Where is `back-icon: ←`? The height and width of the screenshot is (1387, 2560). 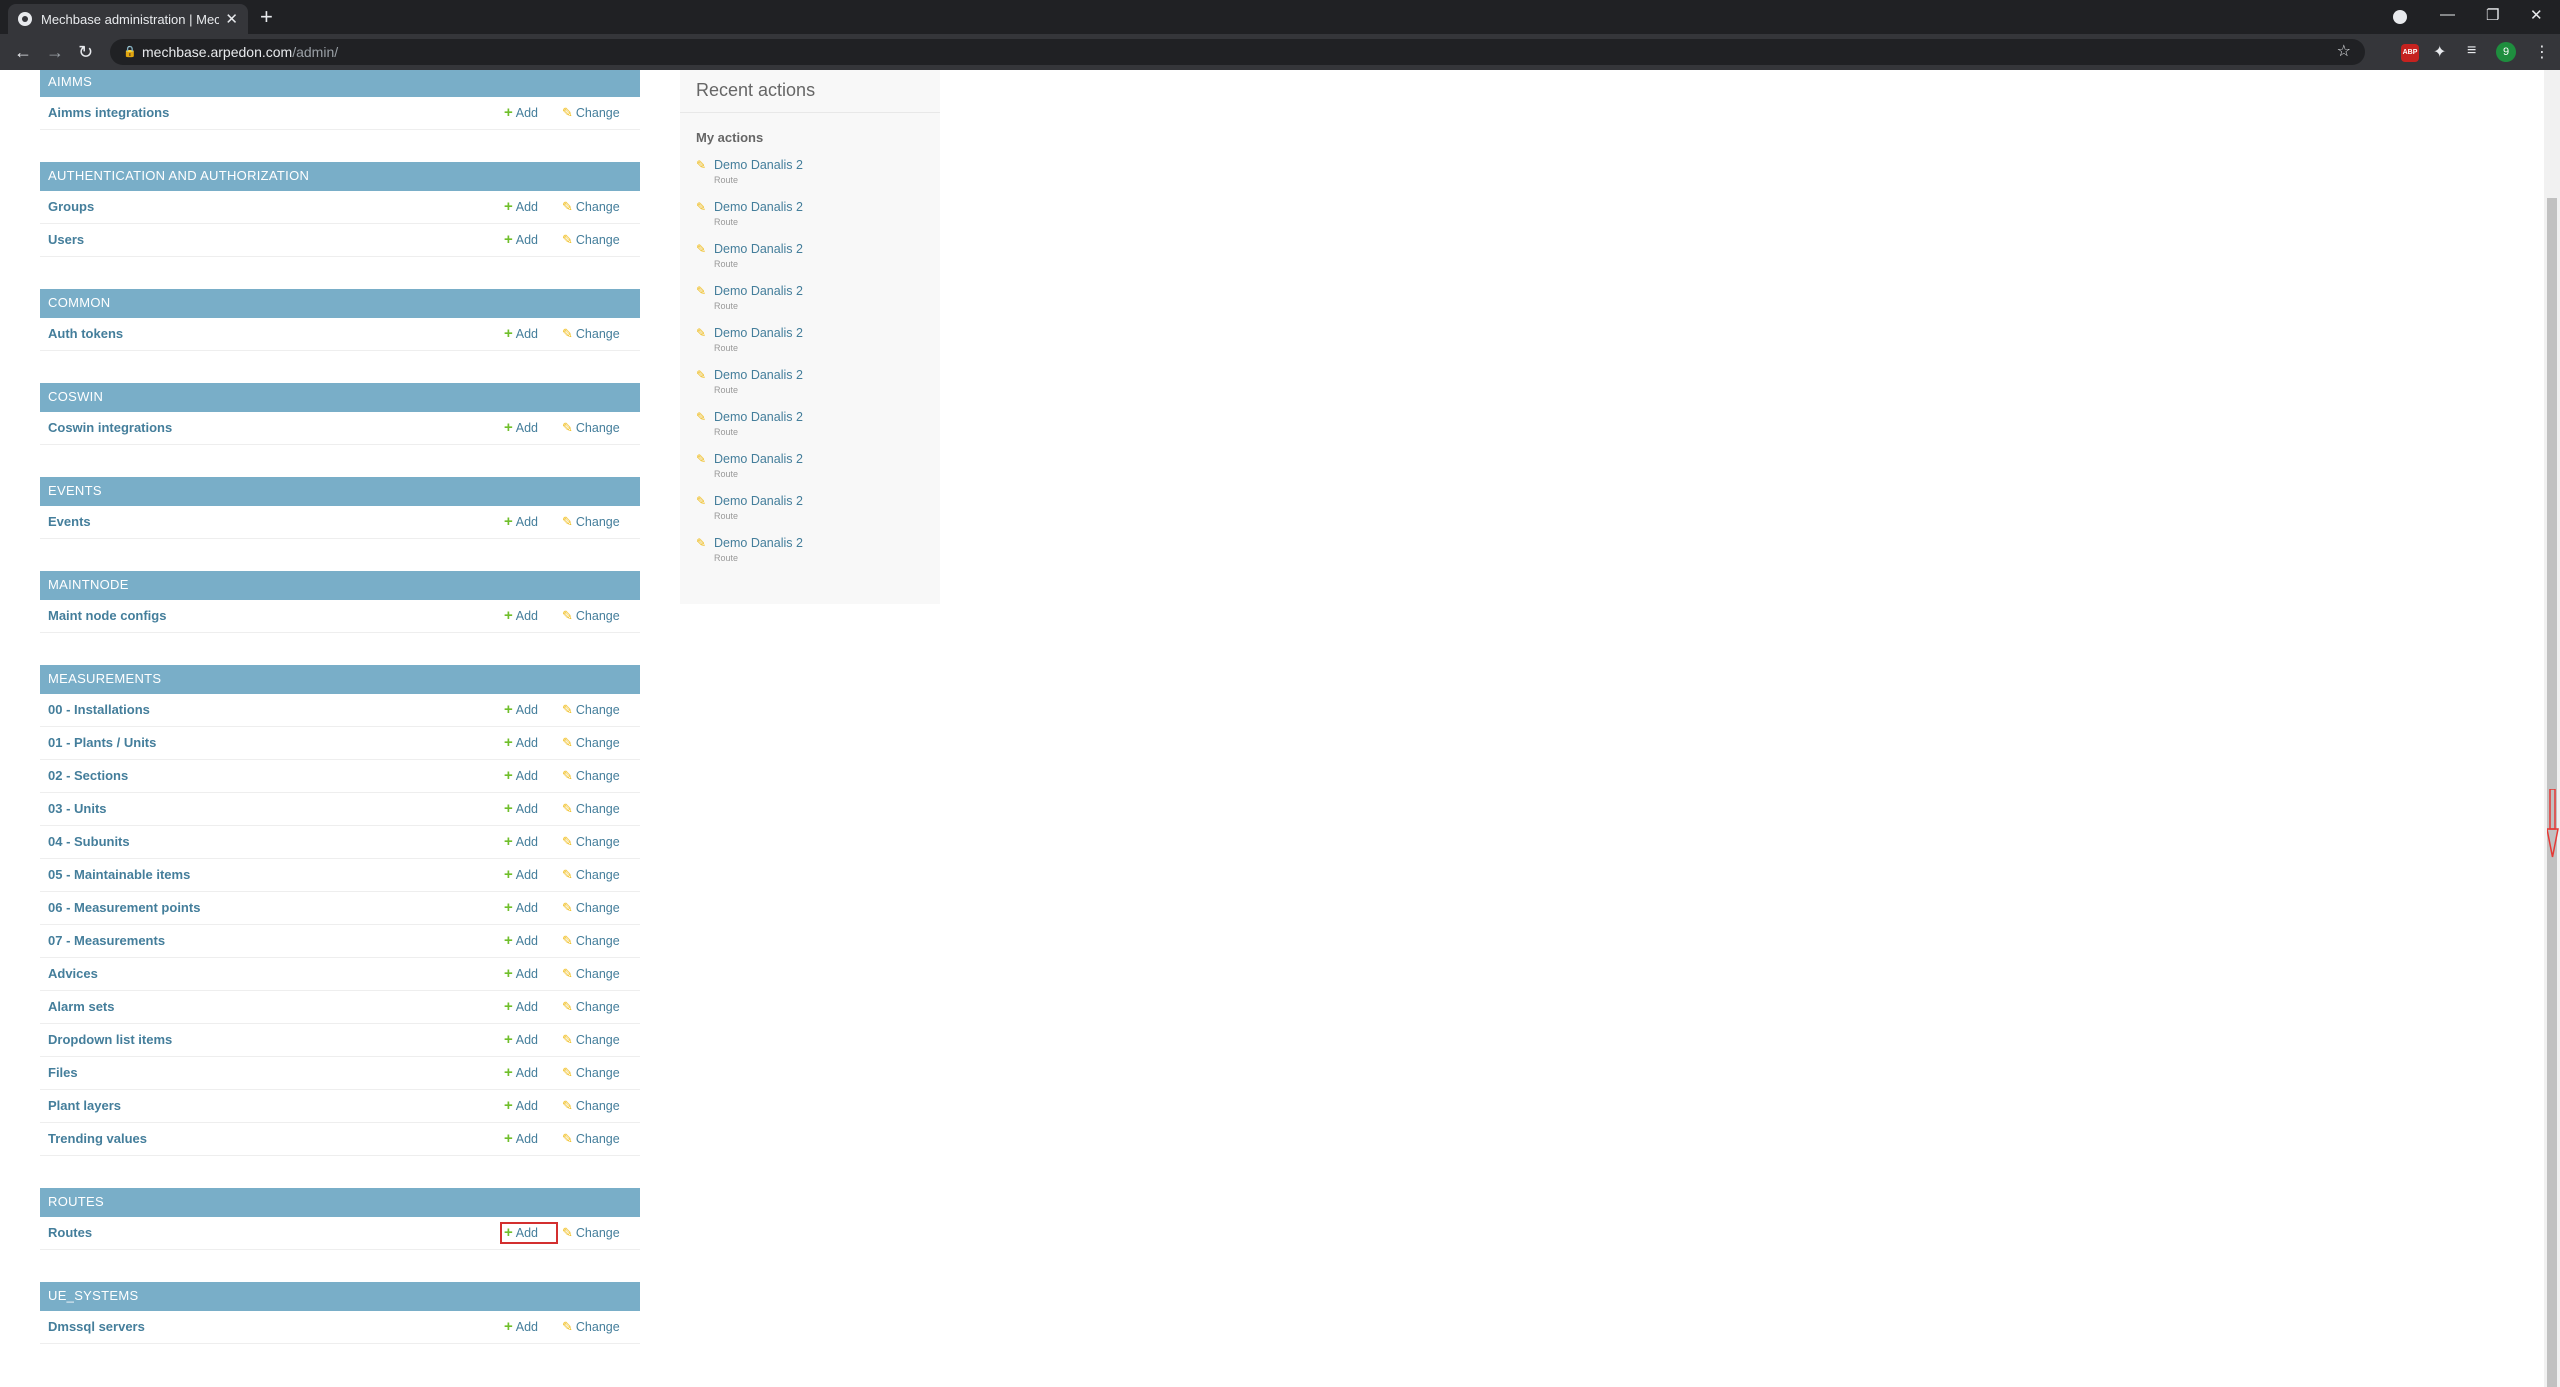 back-icon: ← is located at coordinates (23, 52).